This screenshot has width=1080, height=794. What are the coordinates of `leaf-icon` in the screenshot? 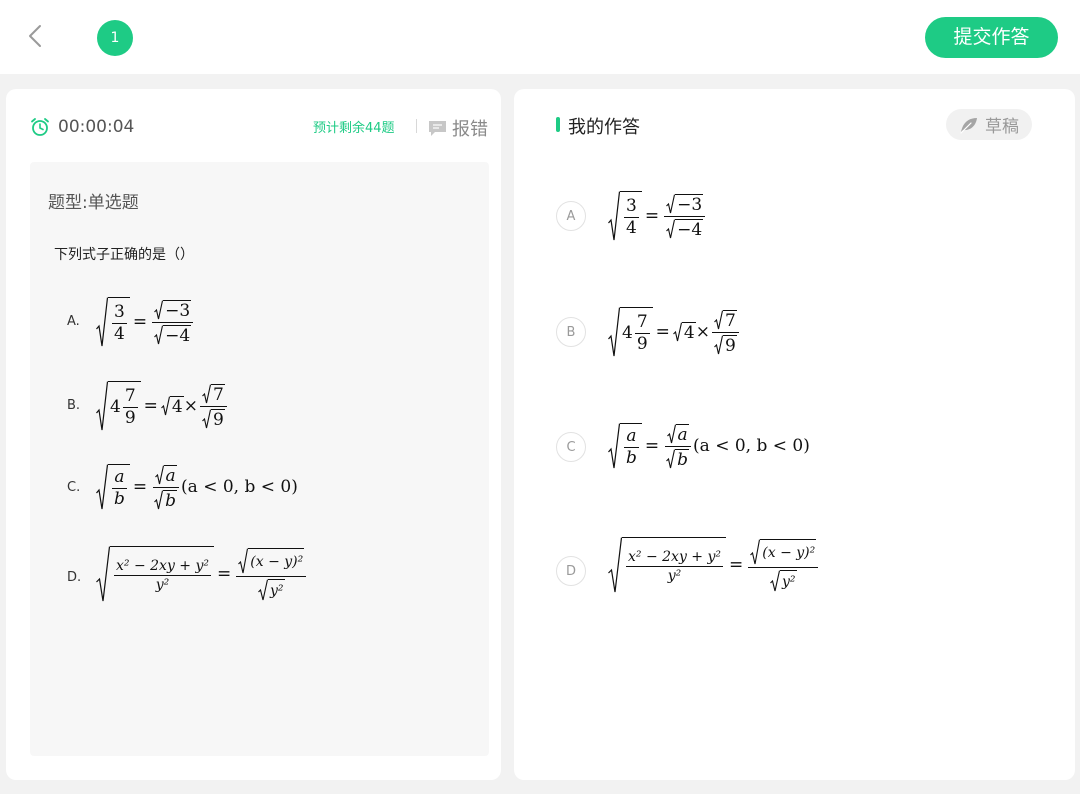 It's located at (968, 125).